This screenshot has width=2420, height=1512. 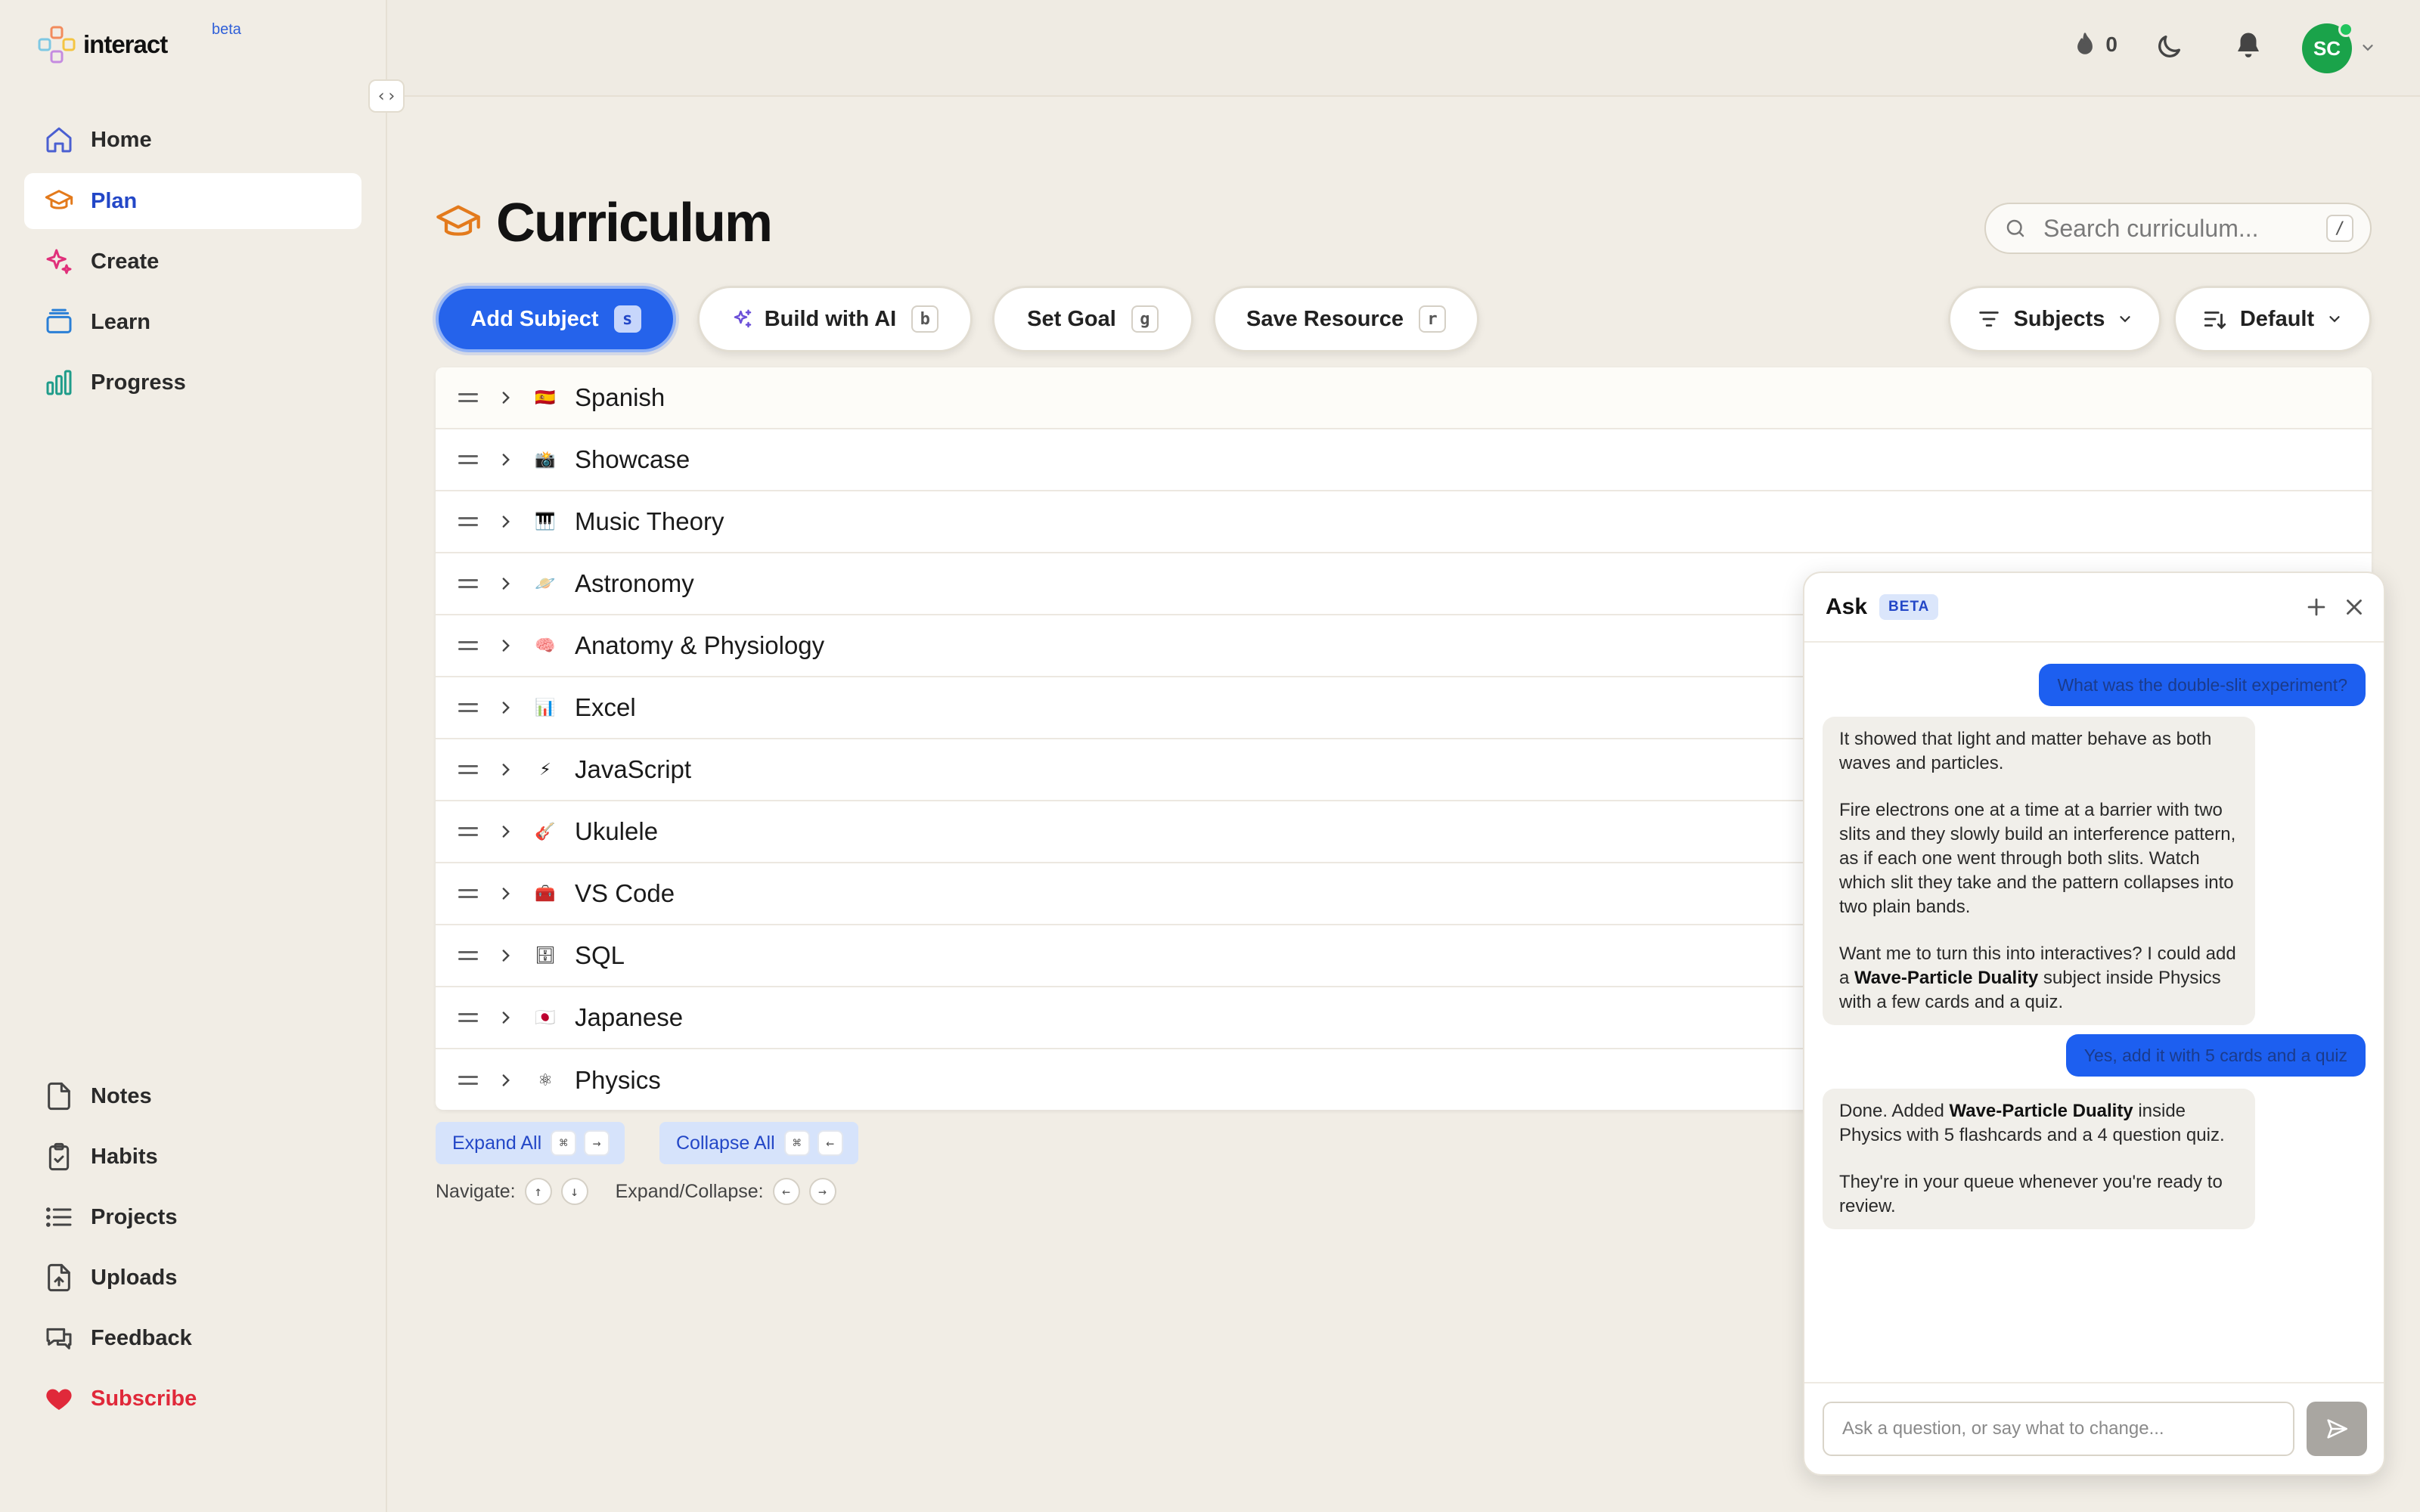 I want to click on sidebar-item-projects: Projects, so click(x=192, y=1217).